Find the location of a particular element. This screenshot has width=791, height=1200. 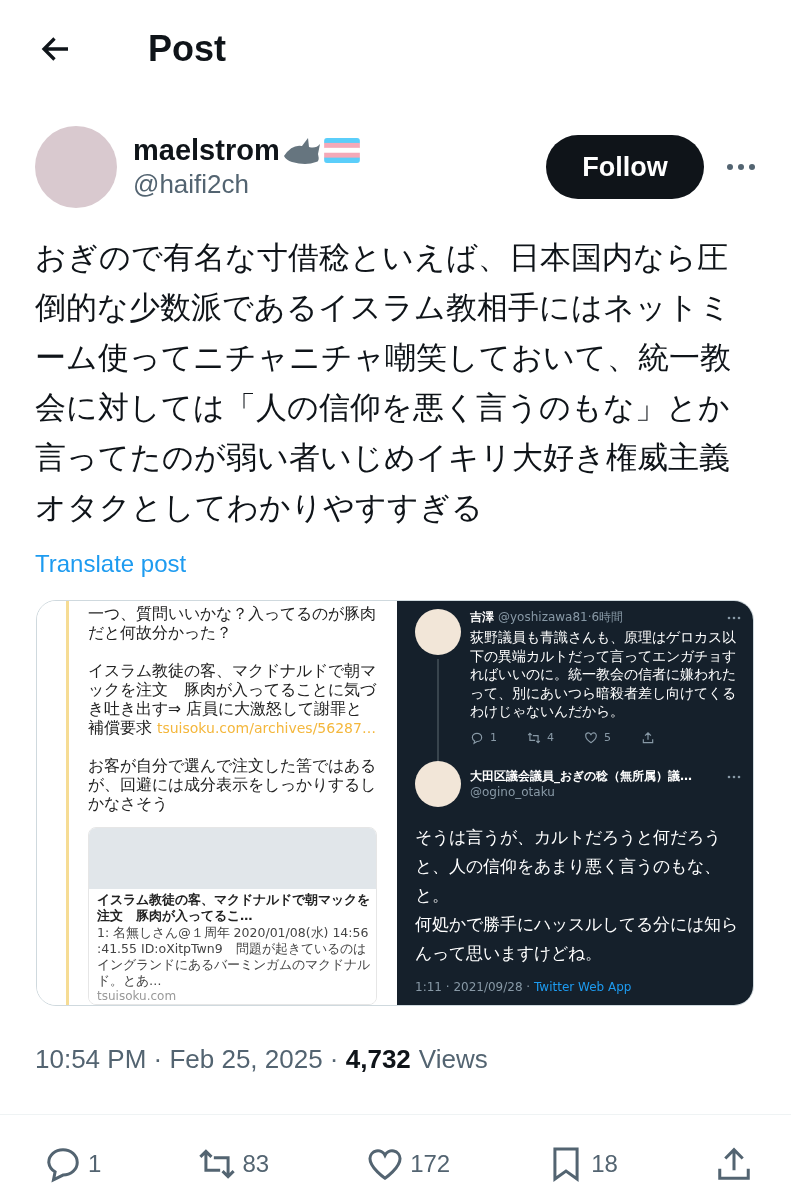

link-card: イスラム教徒の客、マクドナルドで朝マックを注文 豚肉が入ってるこ… 1: 名無しさん@１周年 2020/01/08(水) 14:56:41.55 ID:oXitpTwn9 問題が起きているのはイングランドにあるバーミンガムのマクドナルド。とあ… tsuisoku.com is located at coordinates (232, 916).